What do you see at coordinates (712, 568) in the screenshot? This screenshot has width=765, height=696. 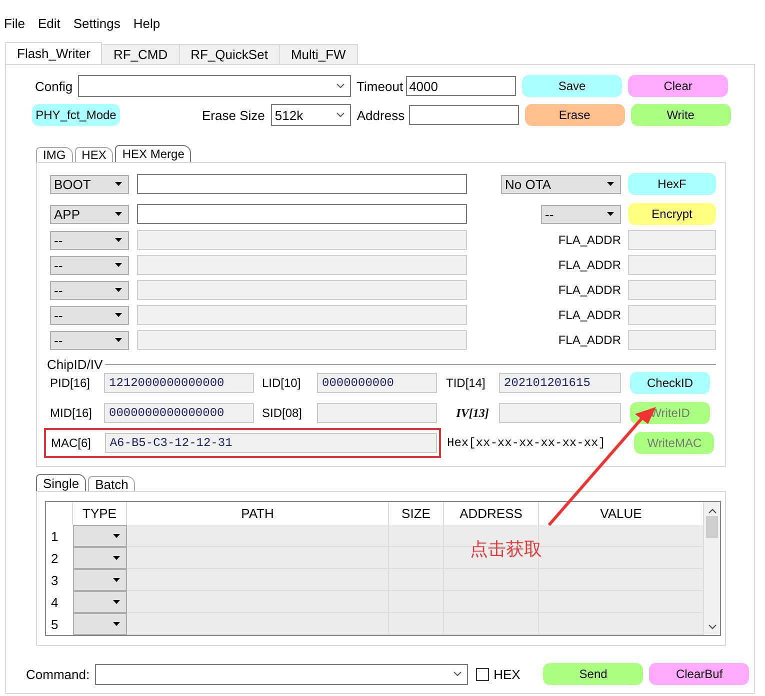 I see `scrollbar` at bounding box center [712, 568].